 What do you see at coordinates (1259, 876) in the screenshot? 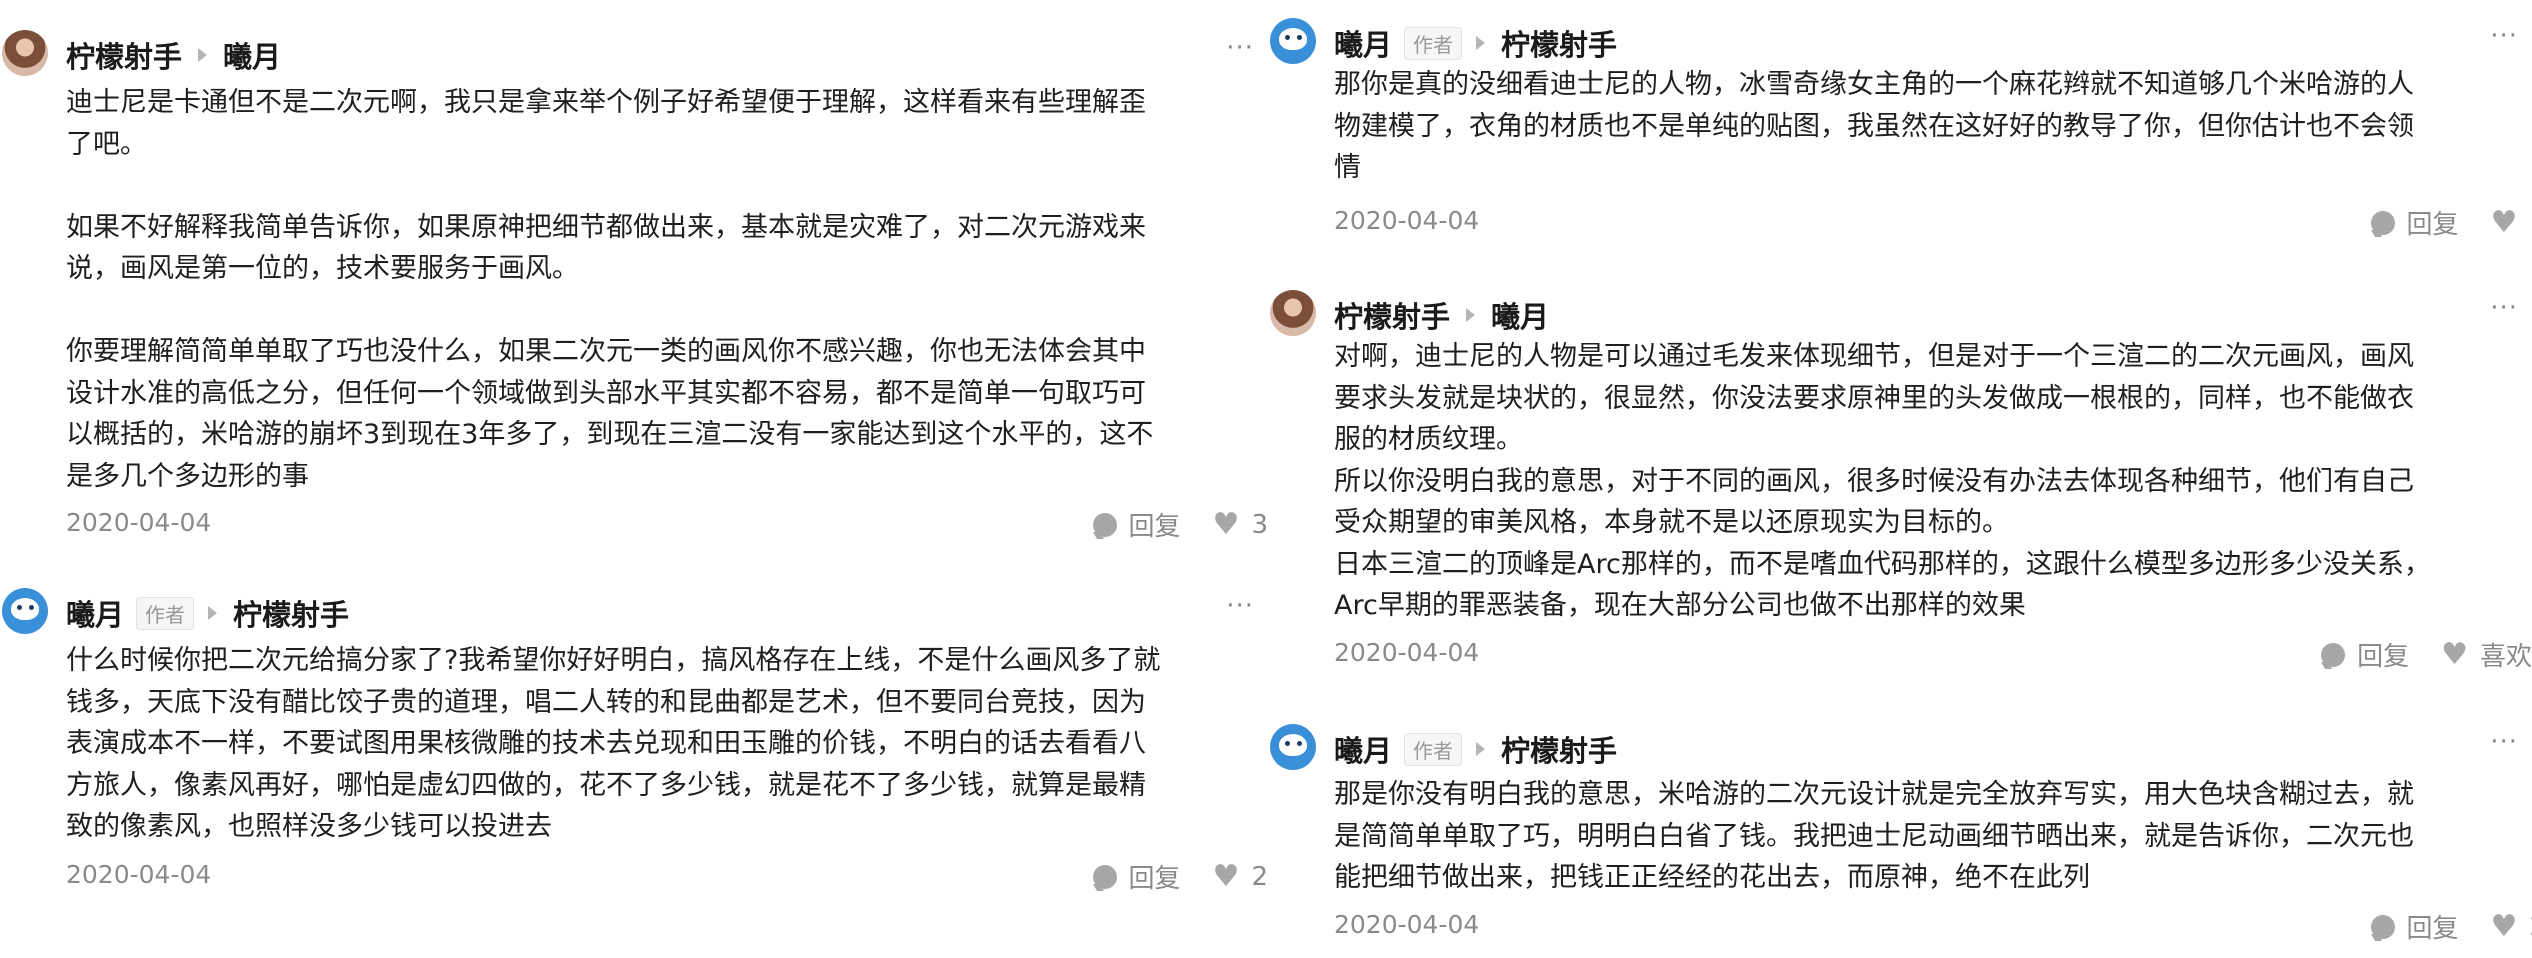
I see `like-count: 2` at bounding box center [1259, 876].